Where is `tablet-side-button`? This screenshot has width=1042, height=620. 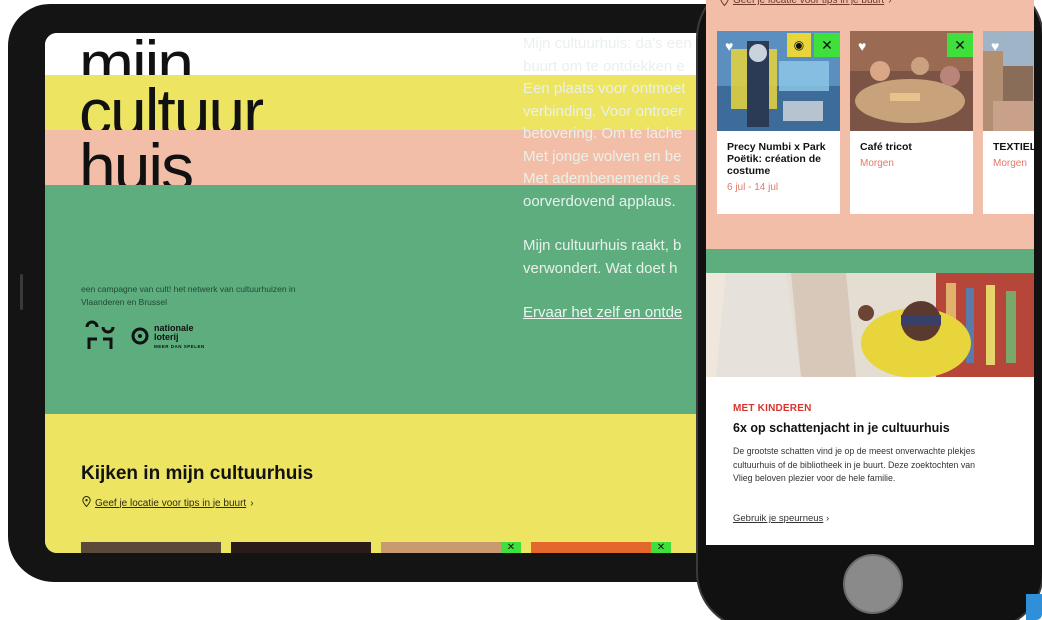 tablet-side-button is located at coordinates (21, 292).